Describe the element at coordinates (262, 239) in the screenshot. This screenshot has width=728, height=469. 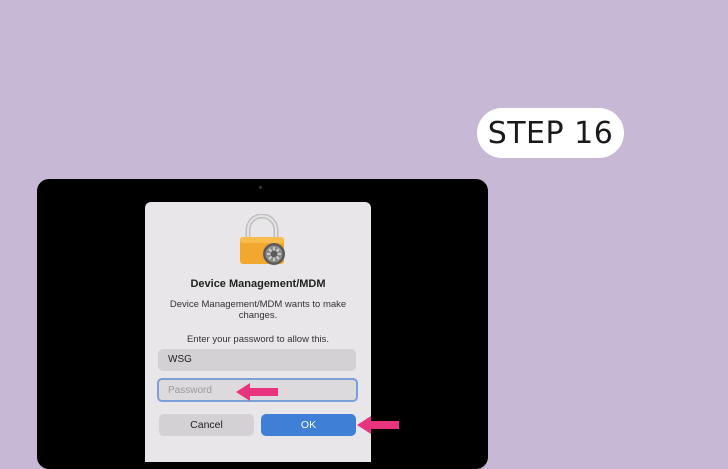
I see `padlock-with-gear-icon` at that location.